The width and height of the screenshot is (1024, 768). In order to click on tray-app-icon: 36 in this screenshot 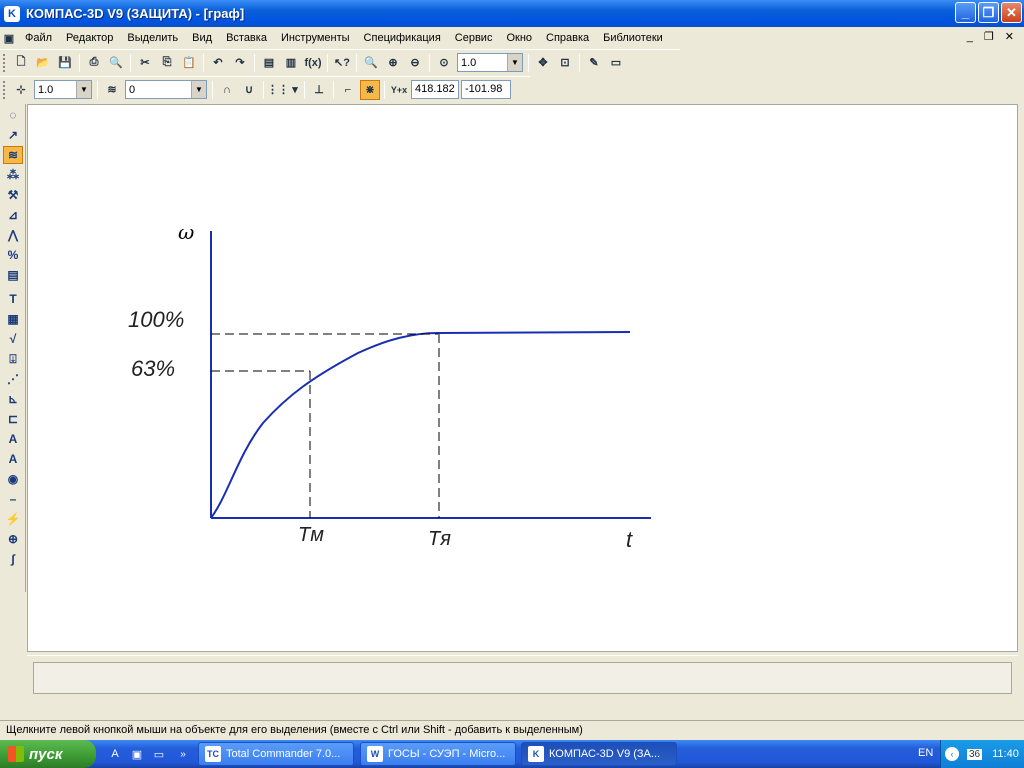, I will do `click(975, 754)`.